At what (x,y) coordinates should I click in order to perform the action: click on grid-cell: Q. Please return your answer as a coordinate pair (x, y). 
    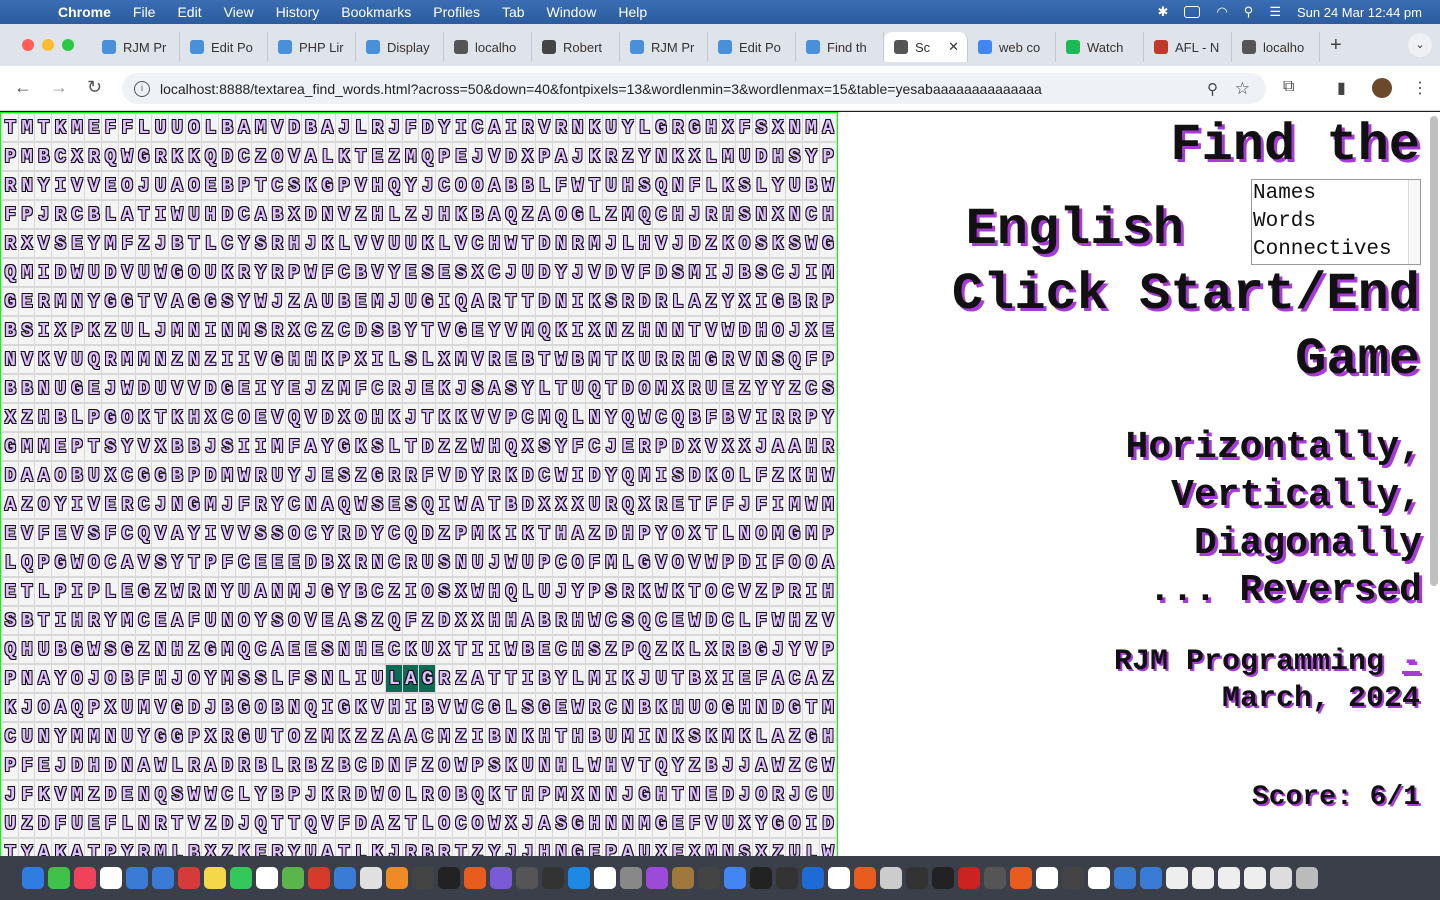
    Looking at the image, I should click on (144, 533).